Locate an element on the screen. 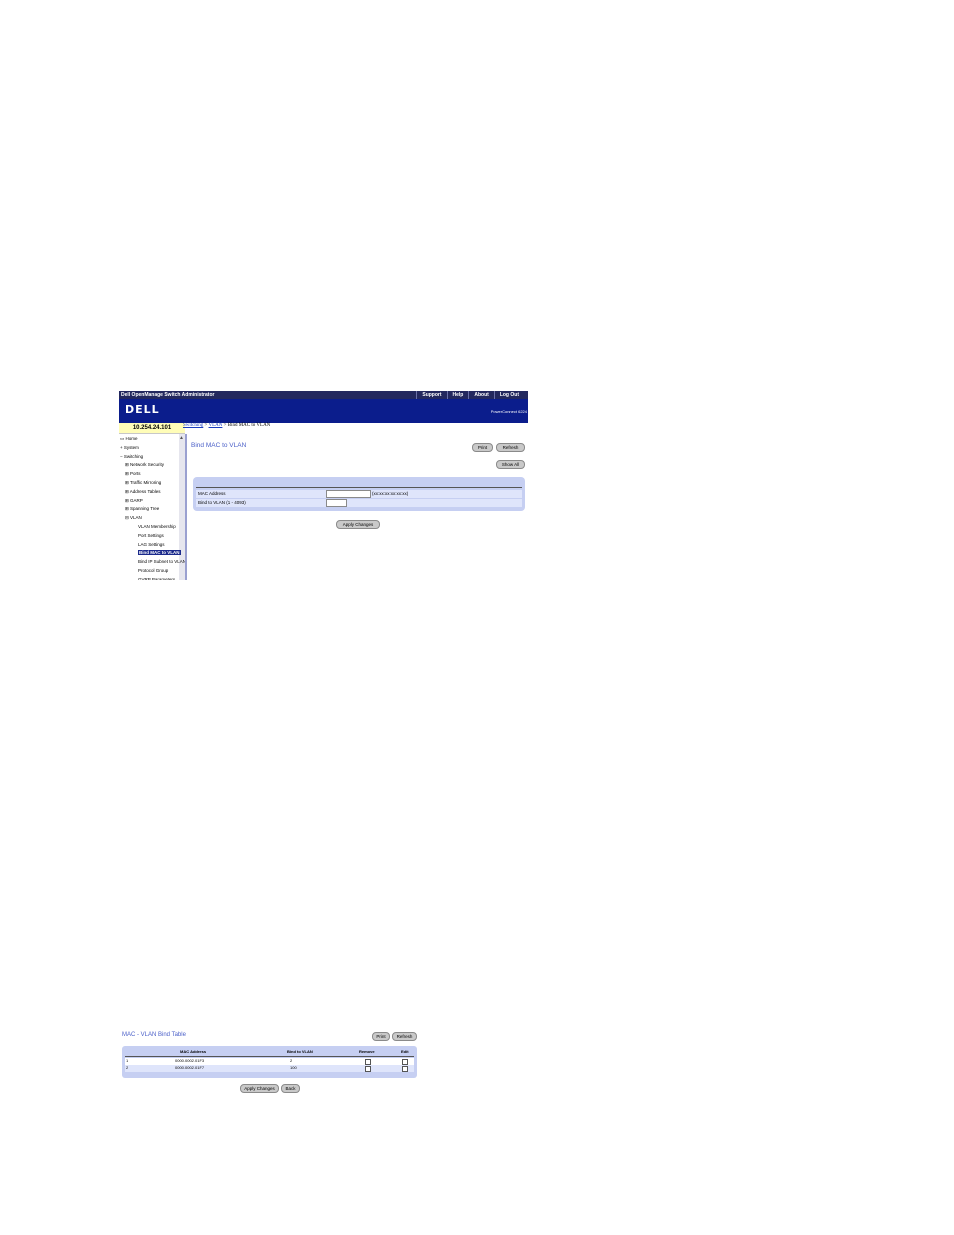 The image size is (954, 1235). sidebar-item-label: System is located at coordinates (131, 447).